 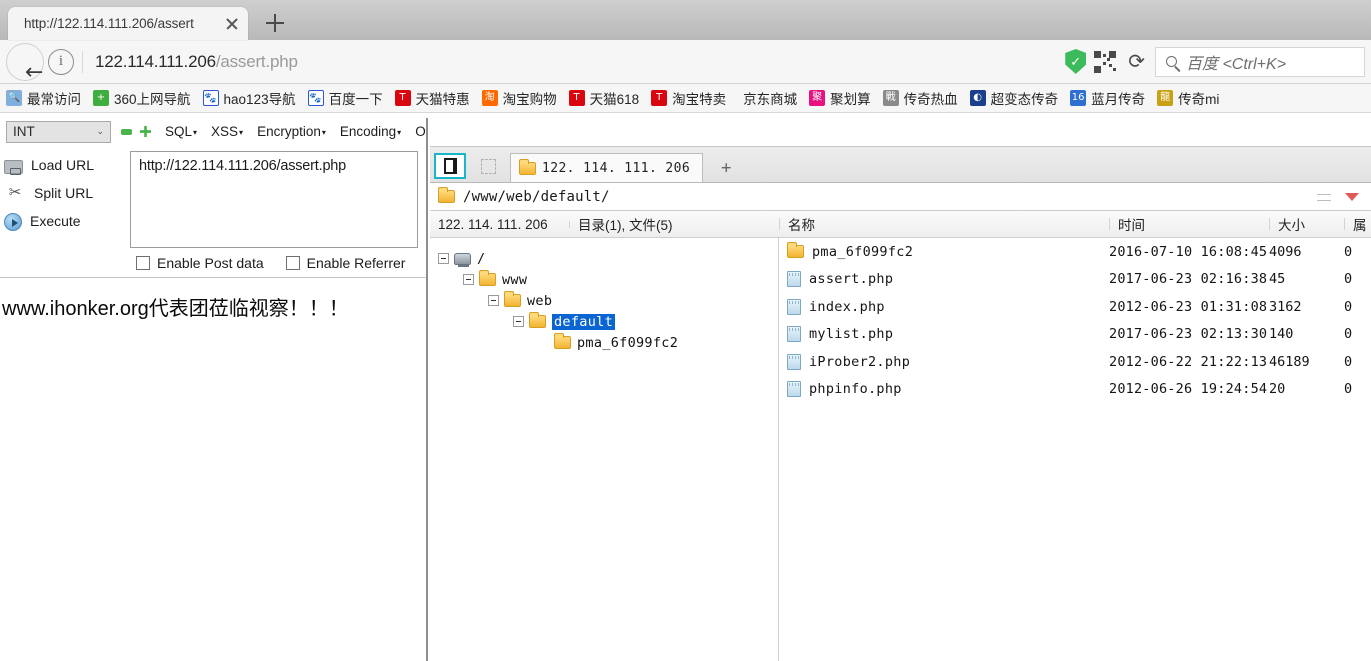 What do you see at coordinates (1358, 224) in the screenshot?
I see `column-header: 属` at bounding box center [1358, 224].